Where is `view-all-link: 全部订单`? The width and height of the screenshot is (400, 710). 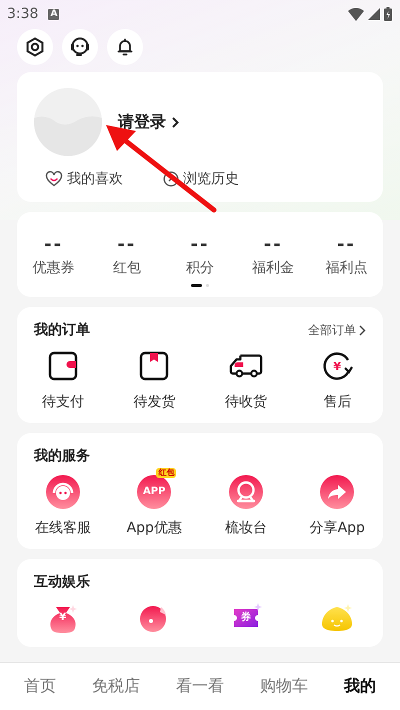 view-all-link: 全部订单 is located at coordinates (337, 330).